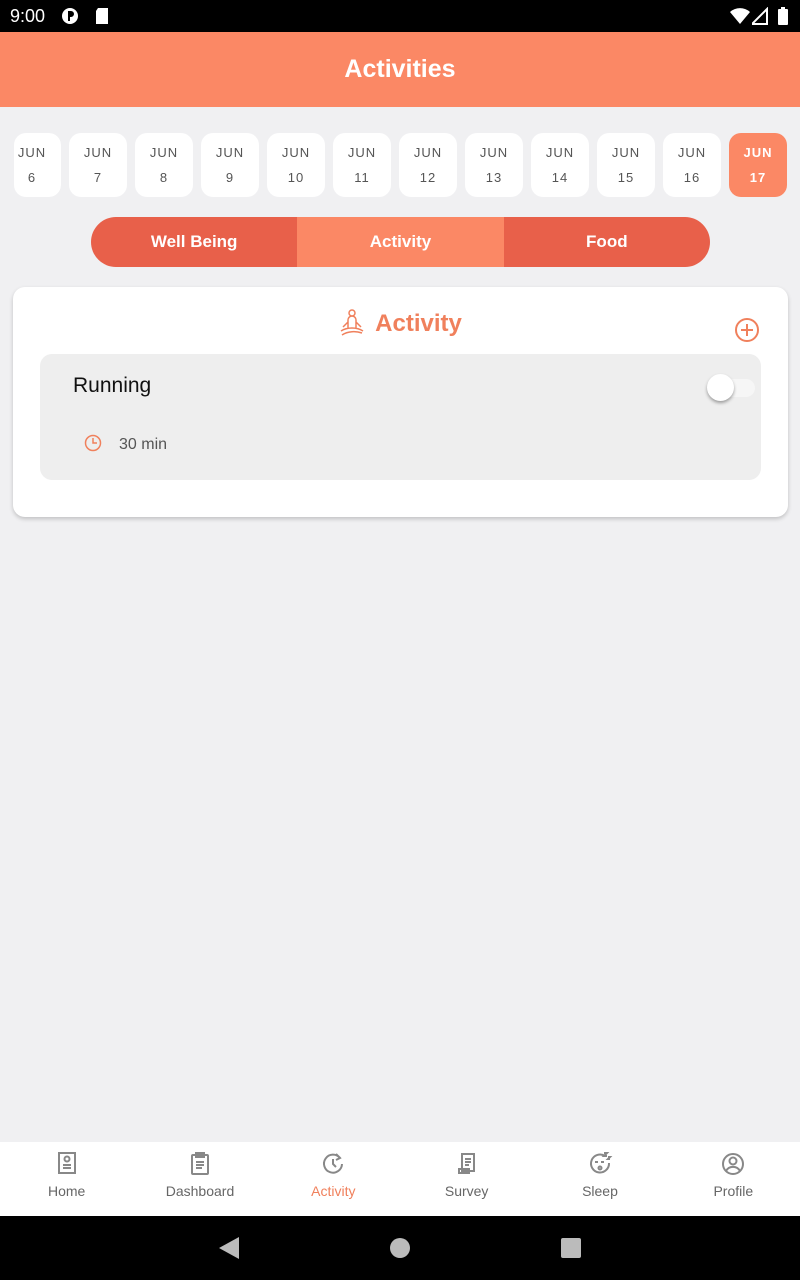 The image size is (800, 1280). Describe the element at coordinates (66, 1191) in the screenshot. I see `nav-label: Home` at that location.